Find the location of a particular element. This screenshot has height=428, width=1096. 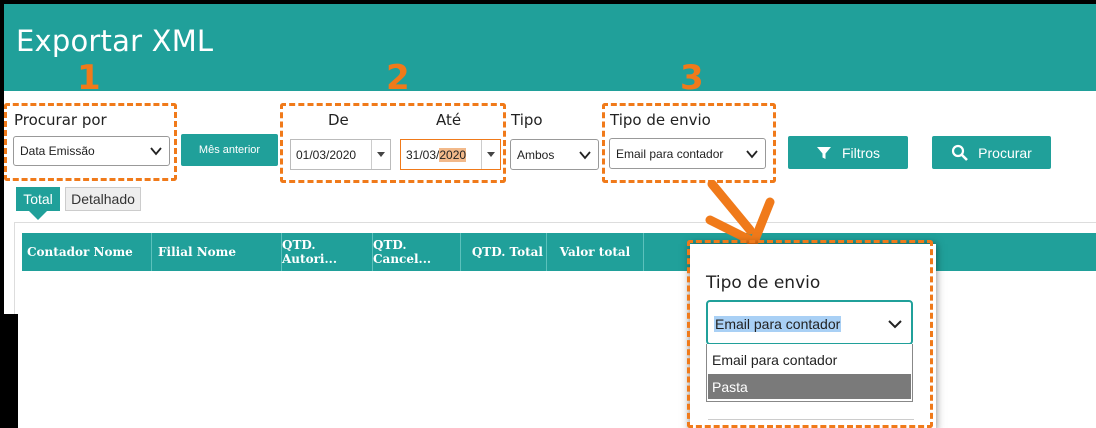

search-icon is located at coordinates (960, 152).